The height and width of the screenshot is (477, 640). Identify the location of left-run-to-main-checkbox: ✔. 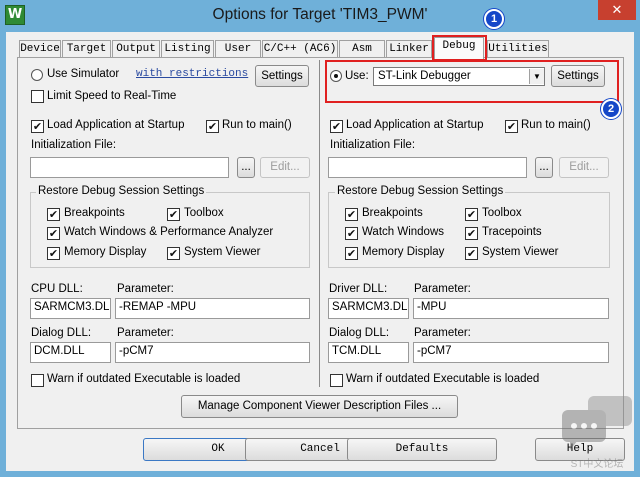
(212, 126).